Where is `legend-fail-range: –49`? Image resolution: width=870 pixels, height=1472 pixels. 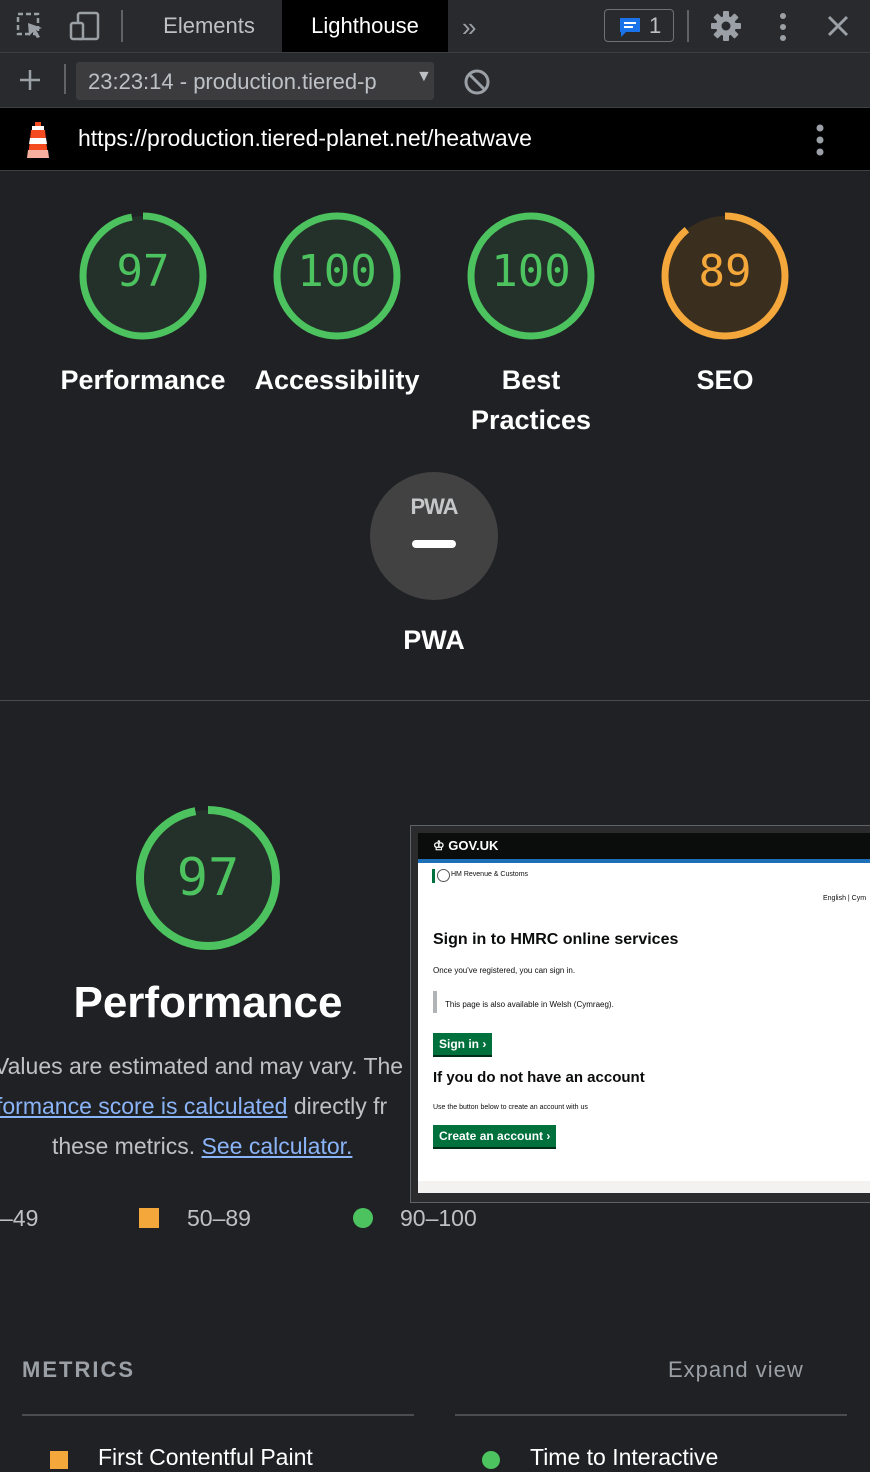
legend-fail-range: –49 is located at coordinates (19, 1218).